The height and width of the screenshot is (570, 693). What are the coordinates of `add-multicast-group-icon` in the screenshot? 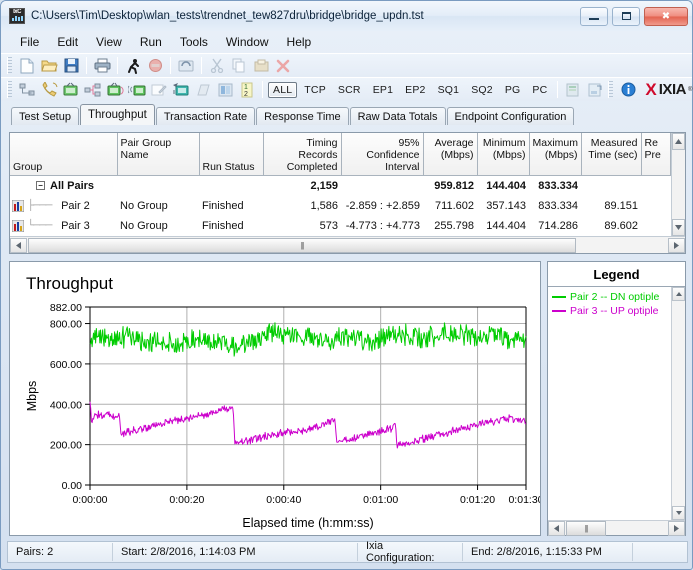 It's located at (93, 90).